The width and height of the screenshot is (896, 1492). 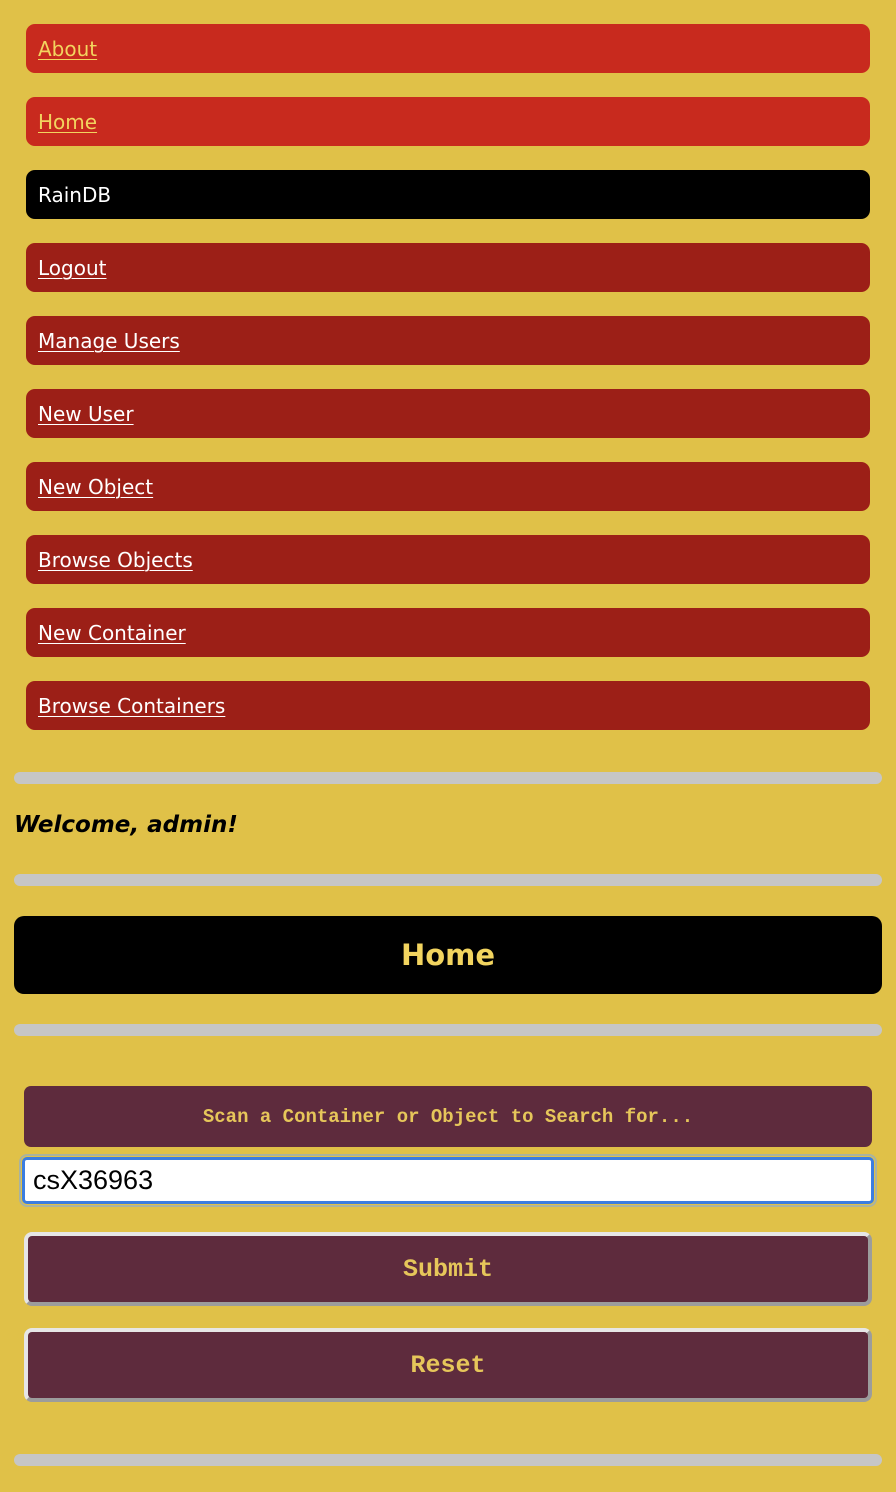 I want to click on welcome-message: Welcome, admin!, so click(x=126, y=825).